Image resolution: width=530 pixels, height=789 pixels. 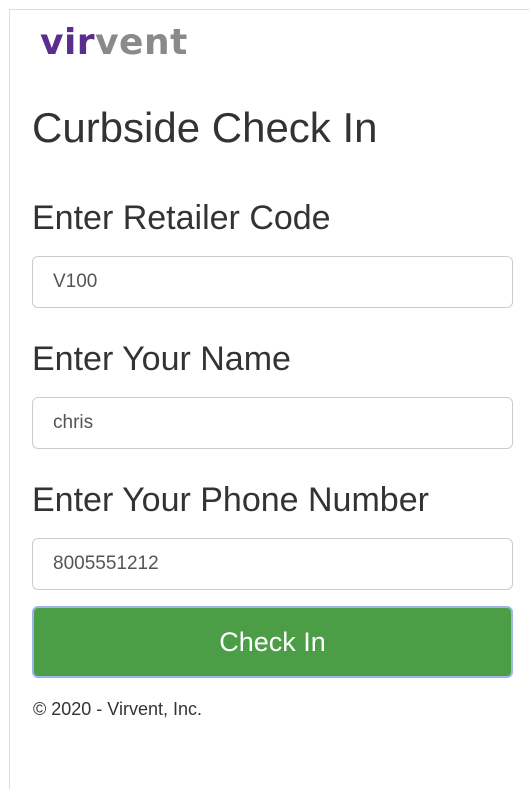 I want to click on copyright-footer: © 2020 - Virvent, Inc., so click(x=118, y=709).